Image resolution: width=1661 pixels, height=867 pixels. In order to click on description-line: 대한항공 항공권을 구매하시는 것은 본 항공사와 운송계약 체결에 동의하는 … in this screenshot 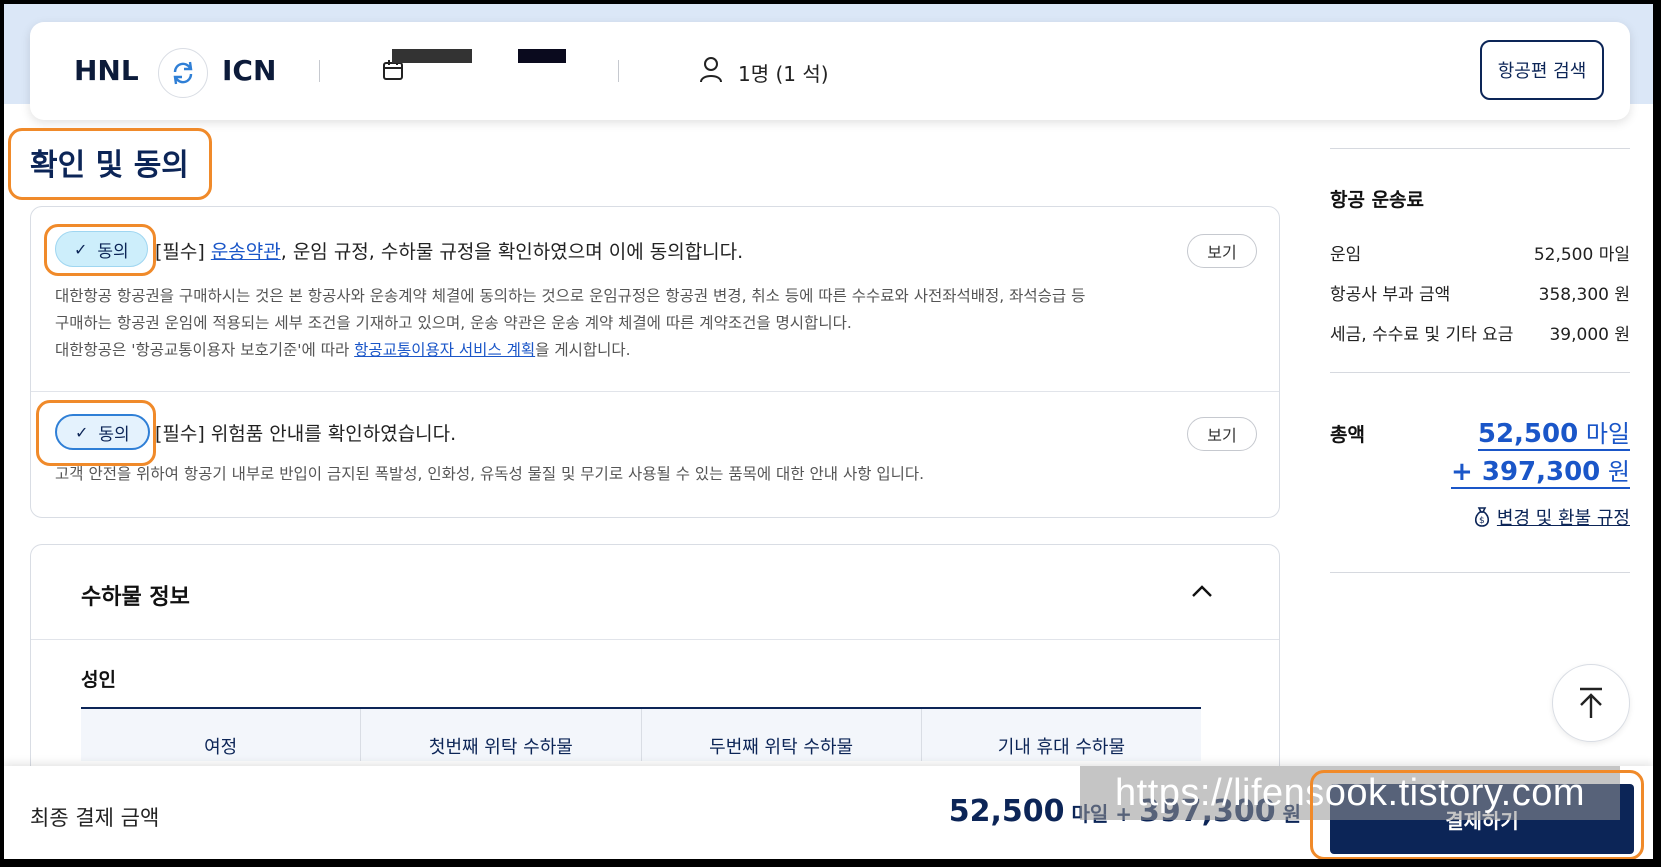, I will do `click(570, 296)`.